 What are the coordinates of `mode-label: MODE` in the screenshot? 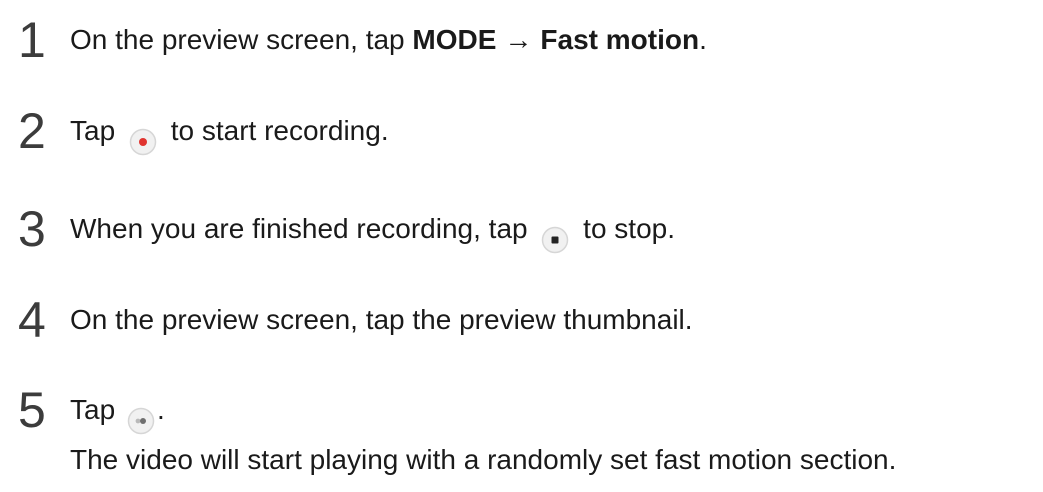 It's located at (454, 39).